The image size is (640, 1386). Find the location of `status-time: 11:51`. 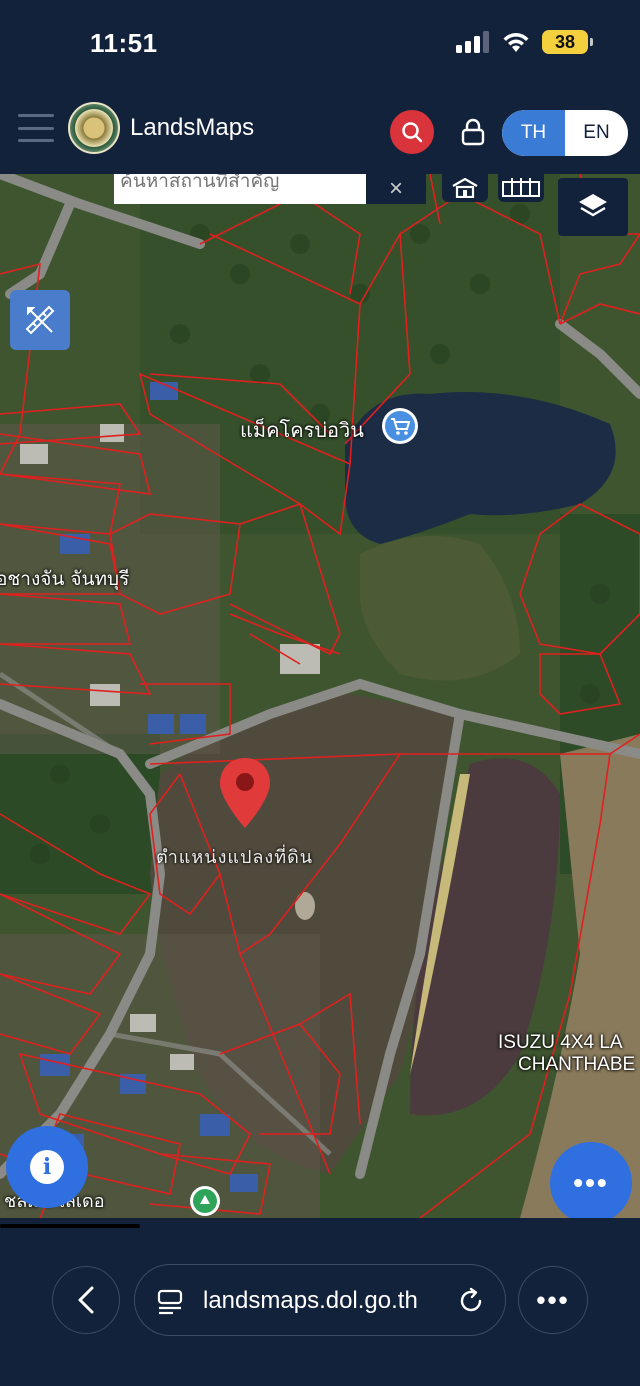

status-time: 11:51 is located at coordinates (124, 43).